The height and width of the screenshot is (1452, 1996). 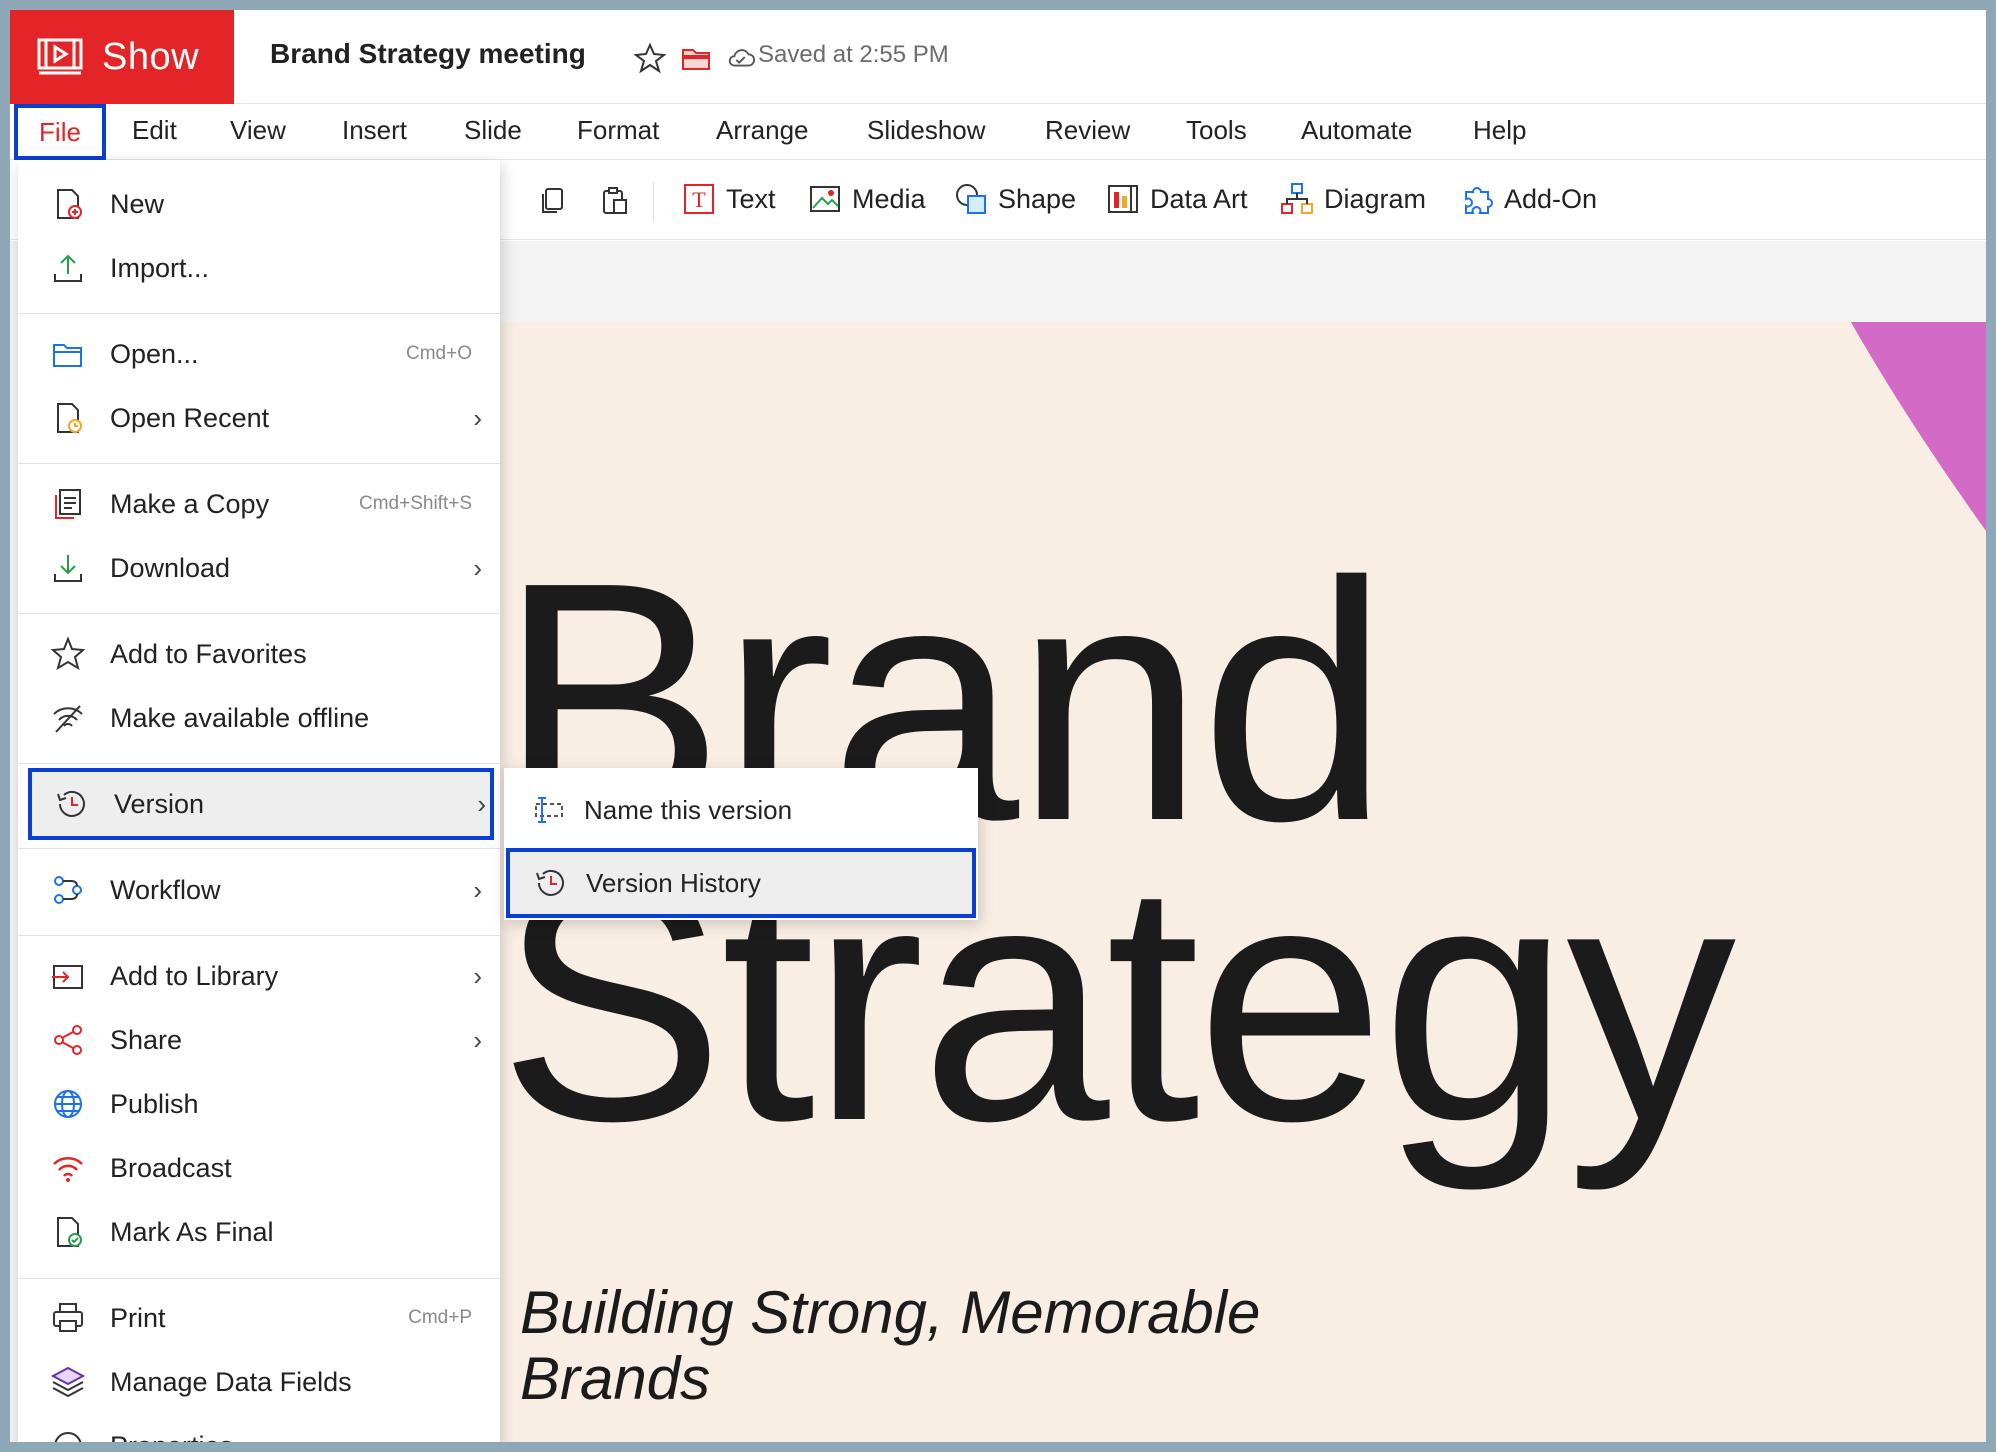 What do you see at coordinates (259, 204) in the screenshot?
I see `menu-item-new: New` at bounding box center [259, 204].